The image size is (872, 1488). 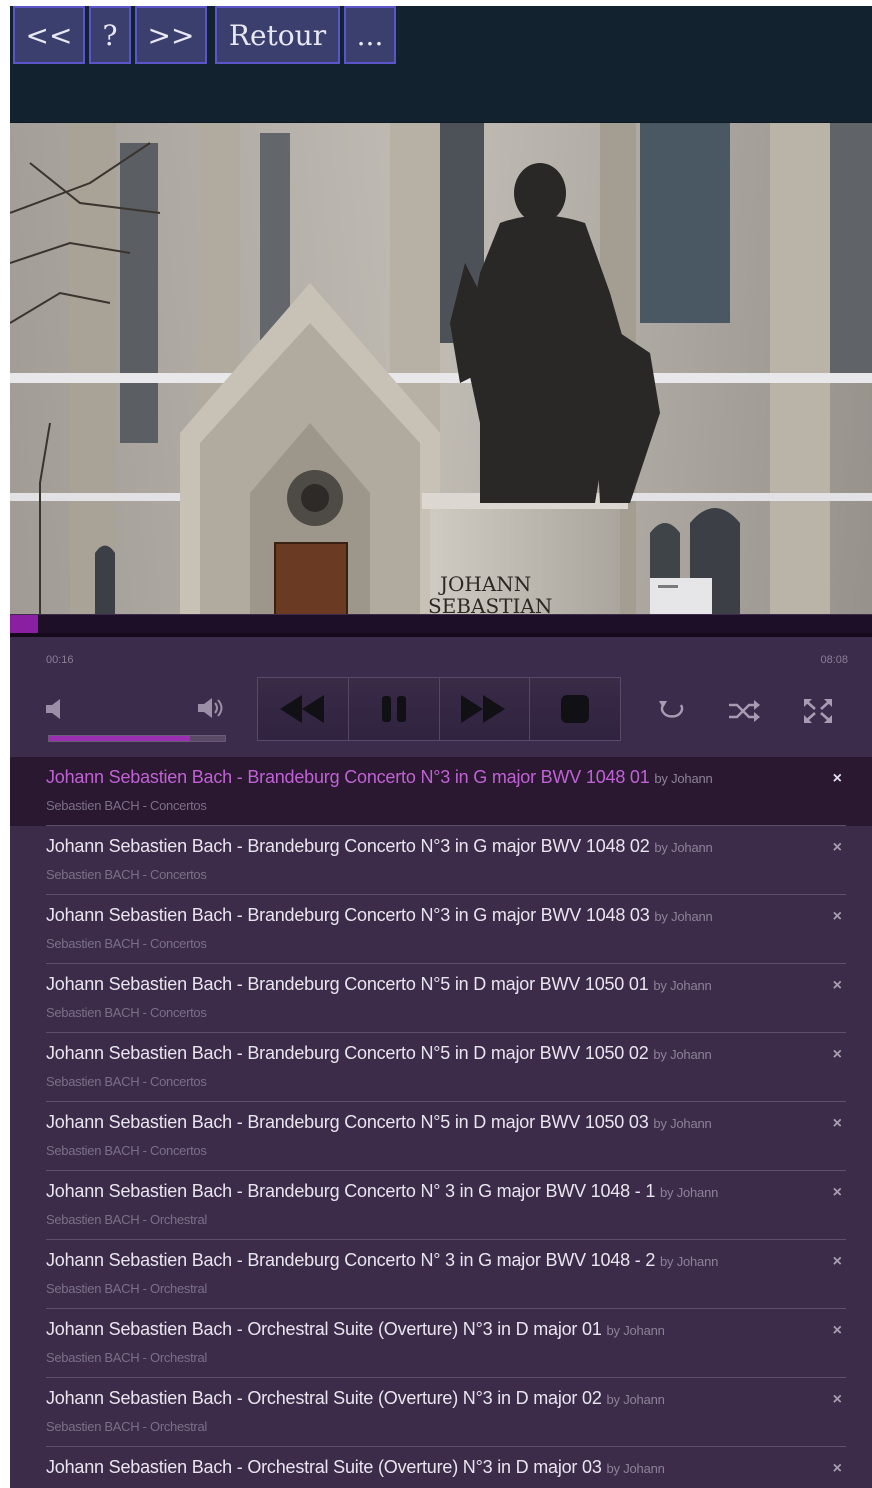 What do you see at coordinates (484, 584) in the screenshot?
I see `pedestal-inscription-1: JOHANN` at bounding box center [484, 584].